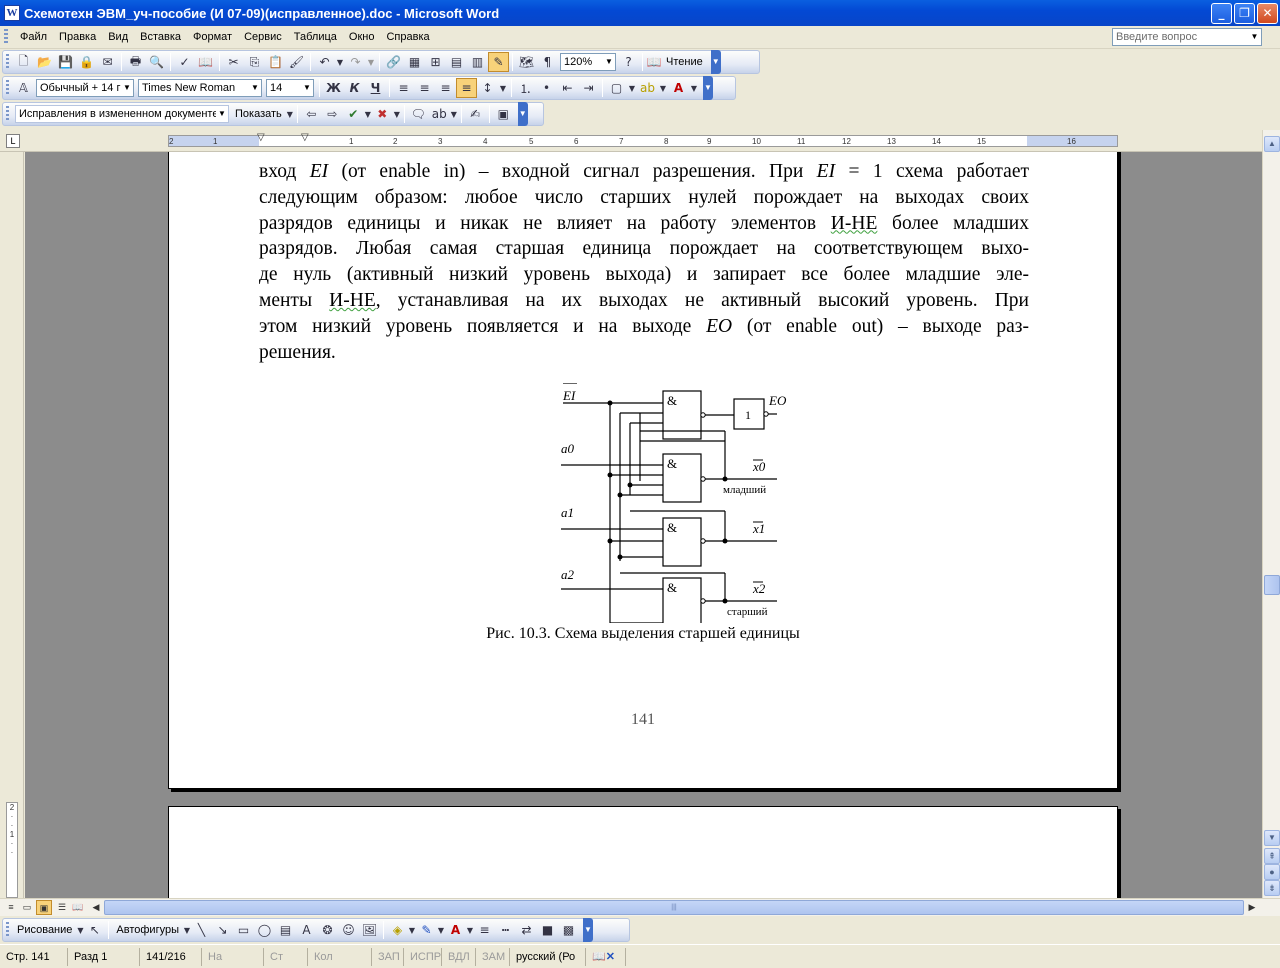 Image resolution: width=1280 pixels, height=968 pixels. What do you see at coordinates (12, 13) in the screenshot?
I see `word-app-icon: W` at bounding box center [12, 13].